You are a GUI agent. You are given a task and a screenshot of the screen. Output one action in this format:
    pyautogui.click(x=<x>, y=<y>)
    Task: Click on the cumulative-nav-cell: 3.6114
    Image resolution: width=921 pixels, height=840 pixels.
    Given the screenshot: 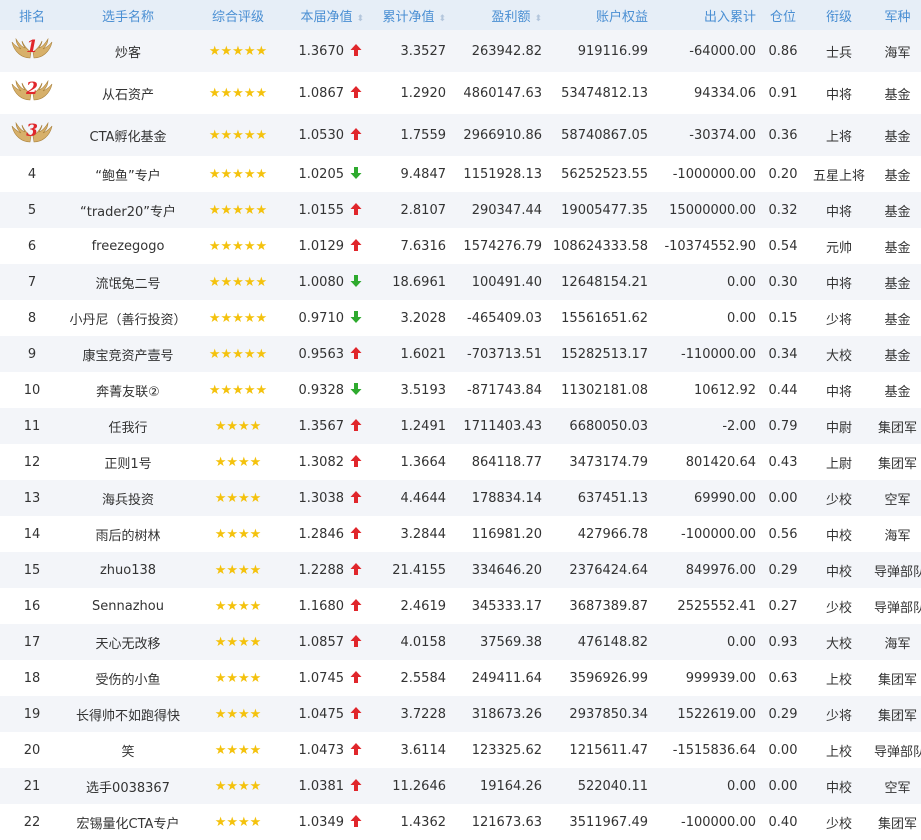 What is the action you would take?
    pyautogui.click(x=423, y=750)
    